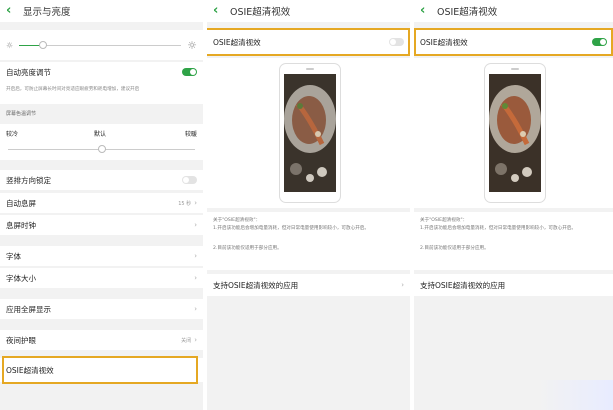 This screenshot has width=613, height=410. What do you see at coordinates (21, 278) in the screenshot?
I see `font-size-label: 字体大小` at bounding box center [21, 278].